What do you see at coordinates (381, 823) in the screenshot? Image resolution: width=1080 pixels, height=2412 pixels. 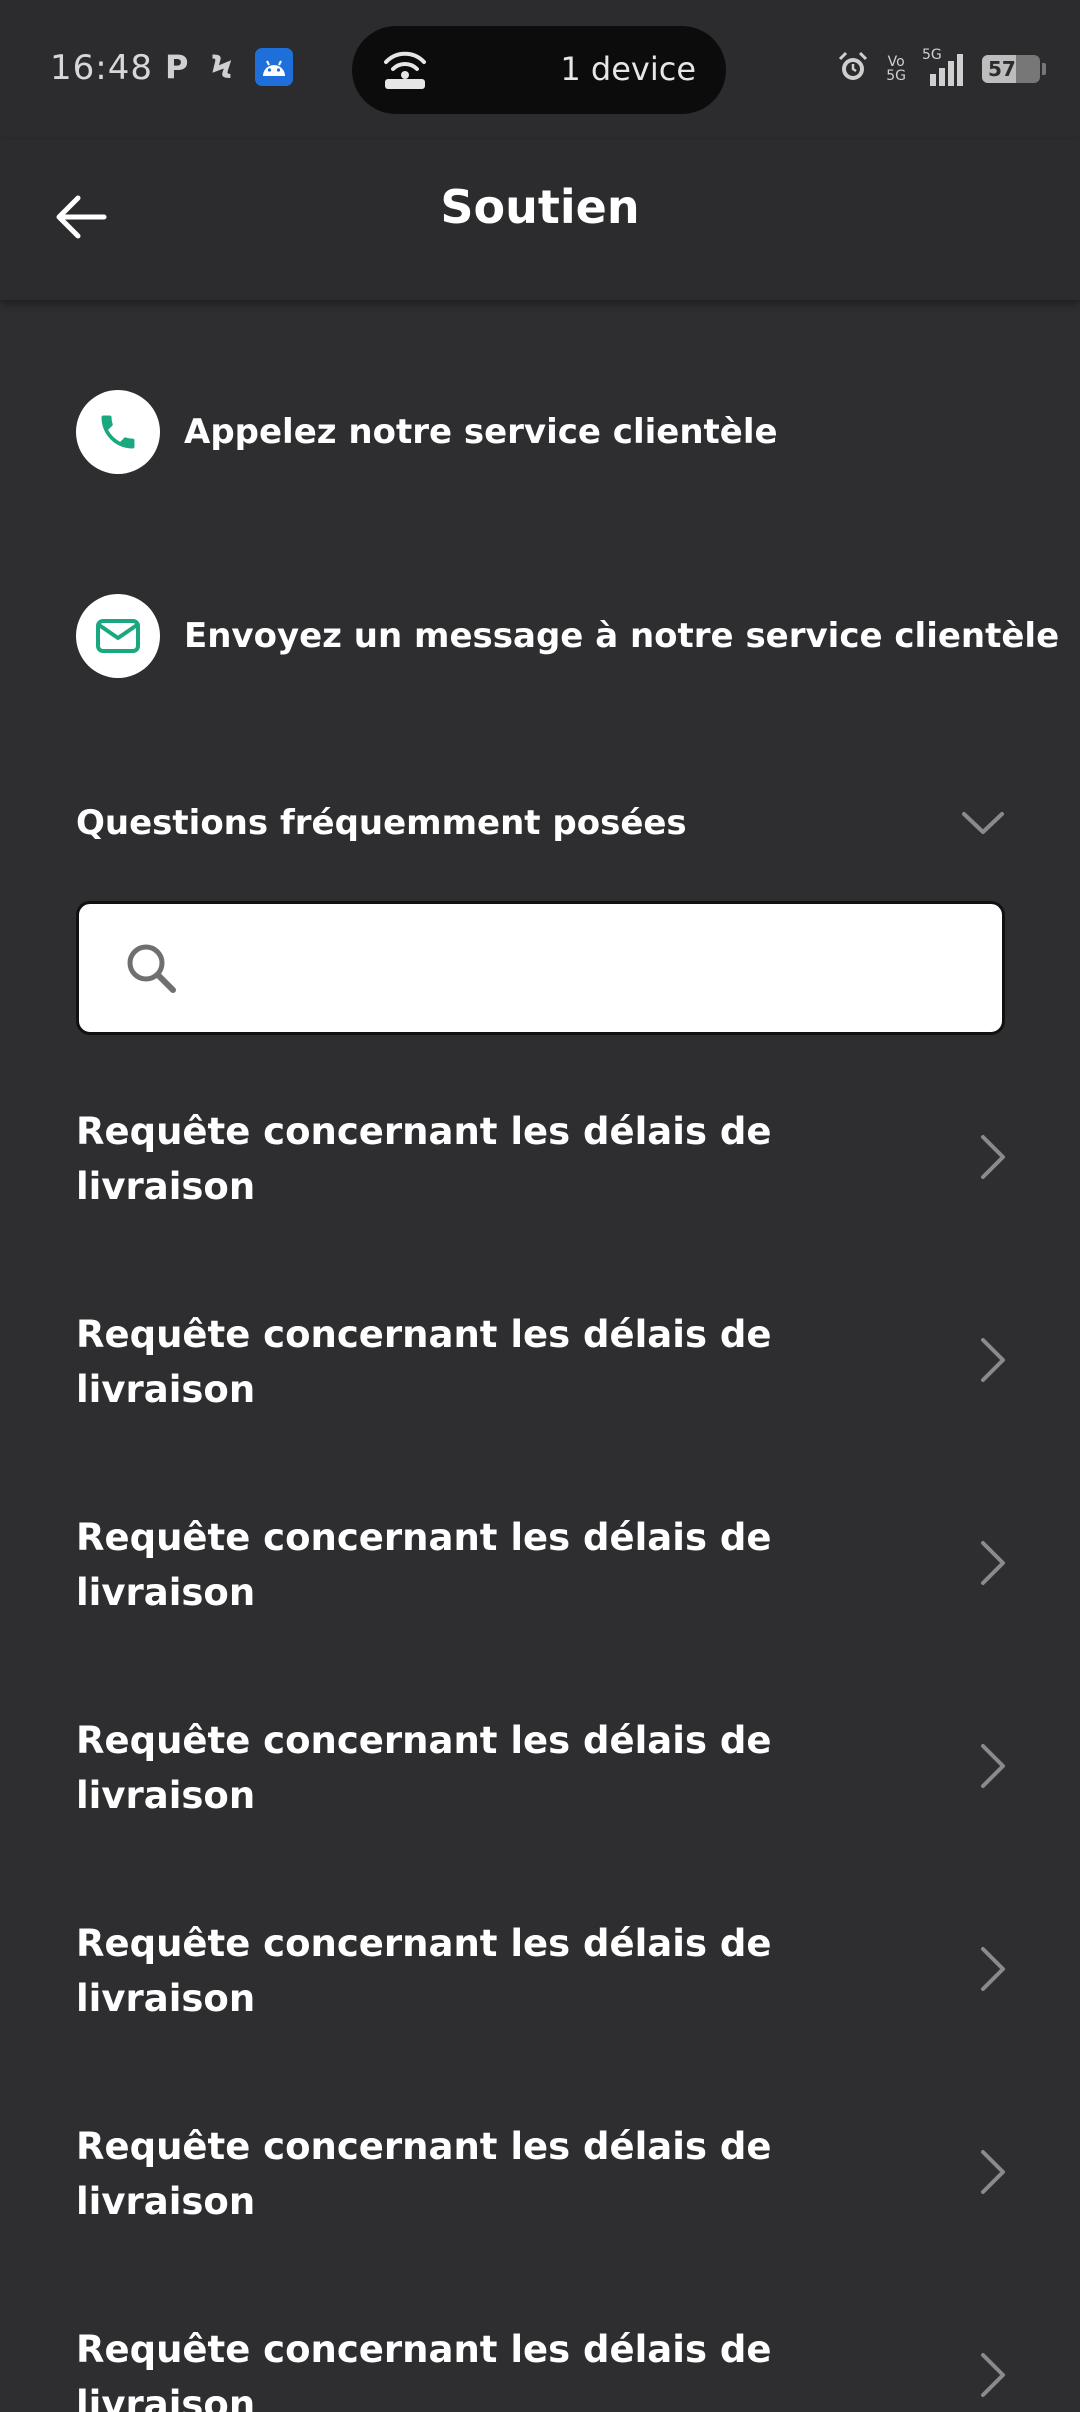 I see `faq-title: Questions fréquemment posées` at bounding box center [381, 823].